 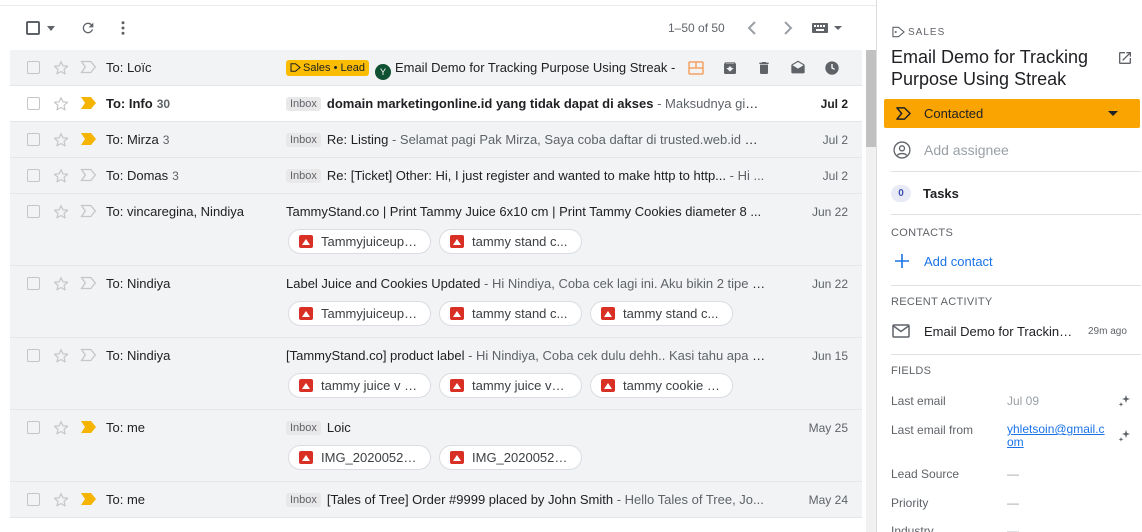 What do you see at coordinates (1125, 58) in the screenshot?
I see `open-external-icon` at bounding box center [1125, 58].